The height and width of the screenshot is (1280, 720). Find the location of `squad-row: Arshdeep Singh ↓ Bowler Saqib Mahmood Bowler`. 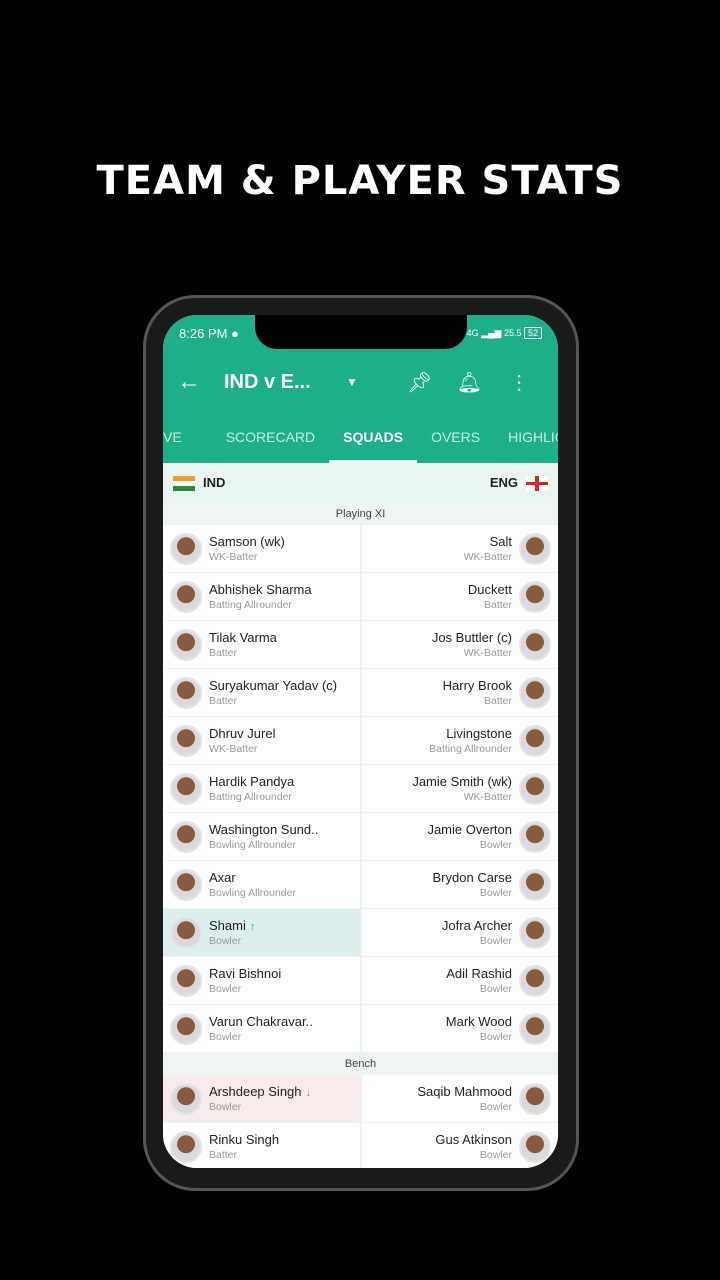

squad-row: Arshdeep Singh ↓ Bowler Saqib Mahmood Bowler is located at coordinates (360, 1099).